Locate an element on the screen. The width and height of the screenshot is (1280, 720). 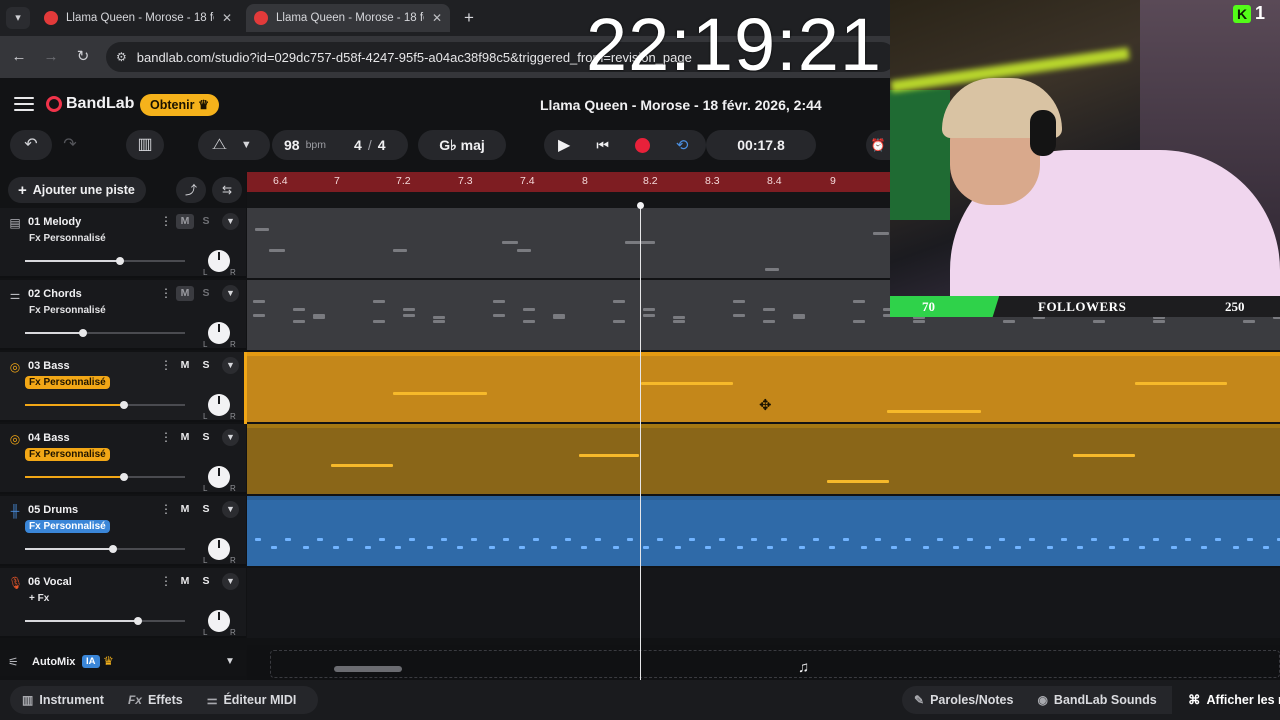
drop-zone is located at coordinates (775, 664).